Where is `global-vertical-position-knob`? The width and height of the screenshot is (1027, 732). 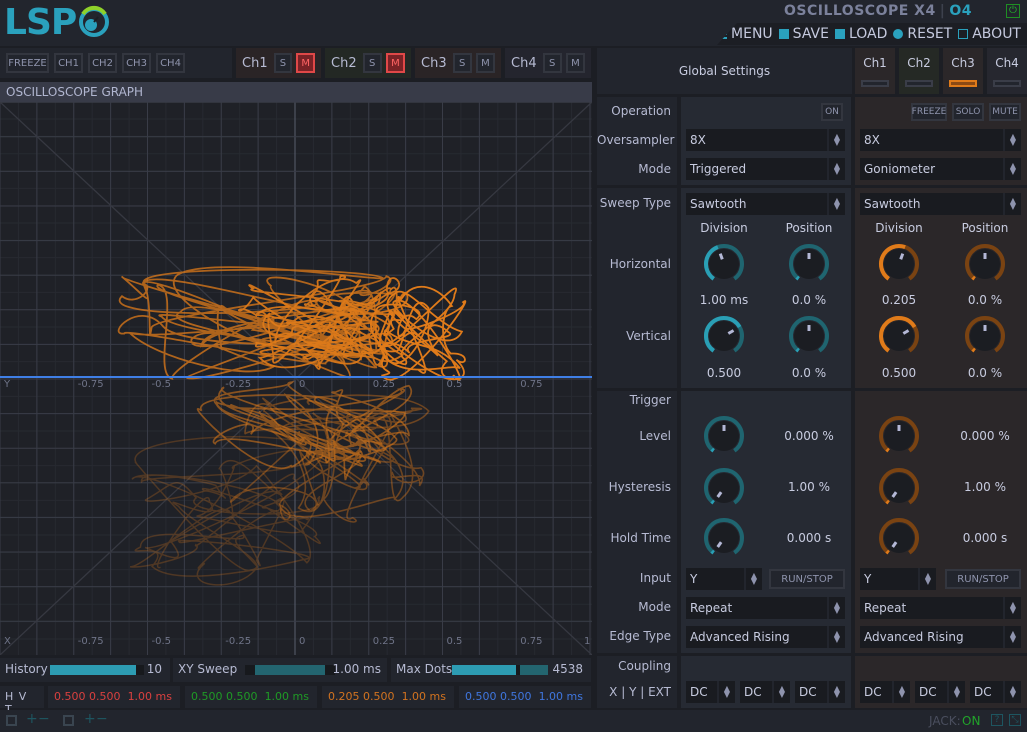
global-vertical-position-knob is located at coordinates (809, 336).